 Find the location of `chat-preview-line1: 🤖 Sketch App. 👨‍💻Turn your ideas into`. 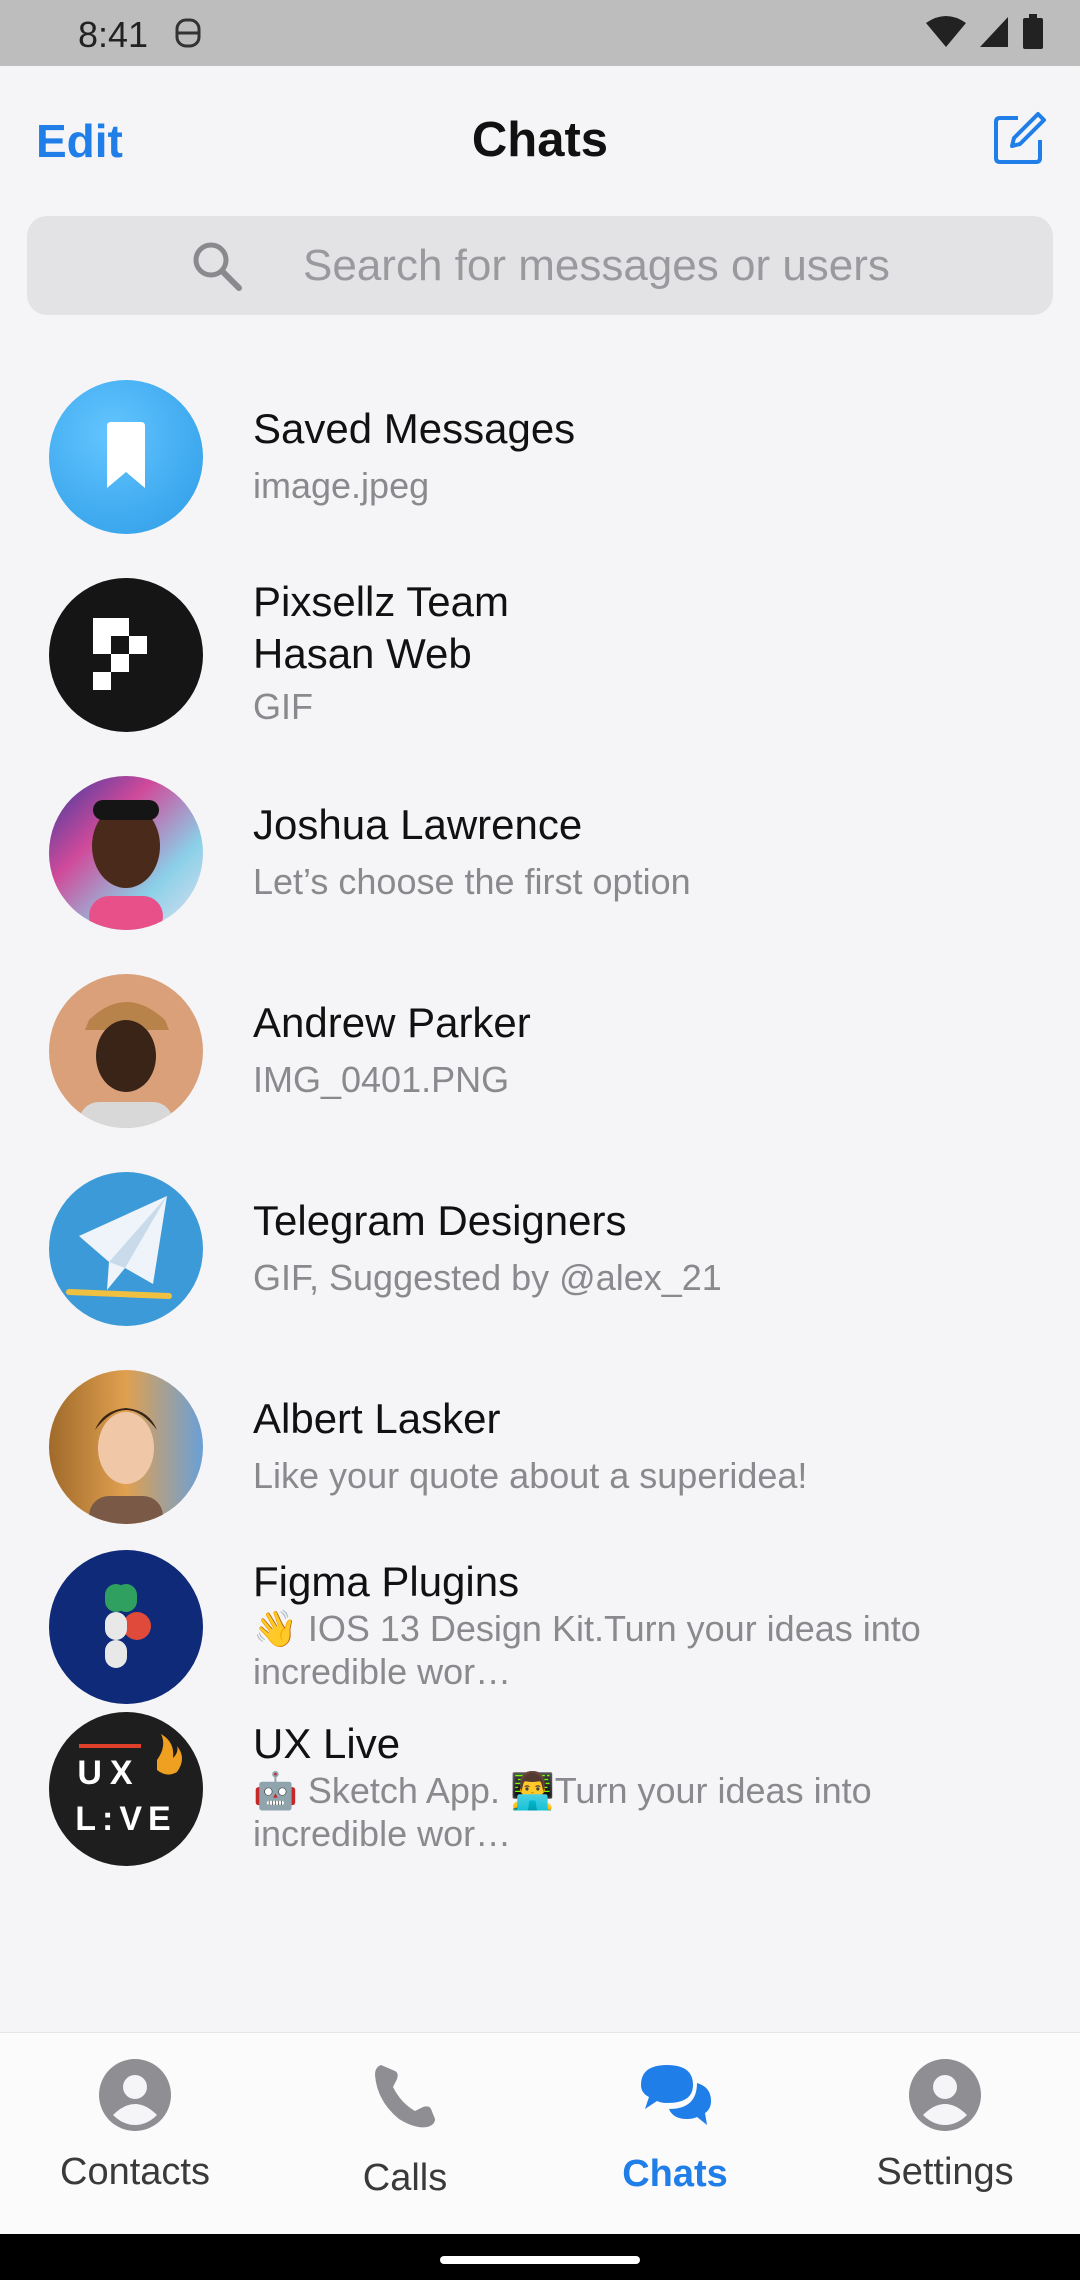

chat-preview-line1: 🤖 Sketch App. 👨‍💻Turn your ideas into is located at coordinates (562, 1790).